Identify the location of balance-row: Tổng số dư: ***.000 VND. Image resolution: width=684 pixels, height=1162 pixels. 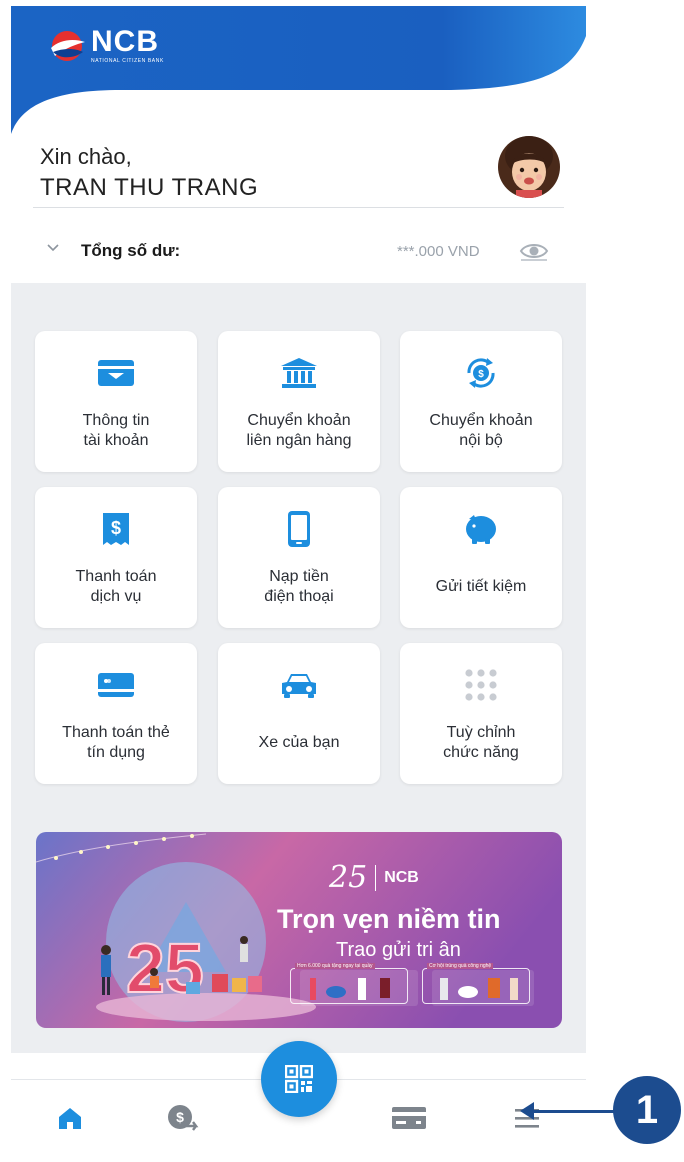
(298, 251).